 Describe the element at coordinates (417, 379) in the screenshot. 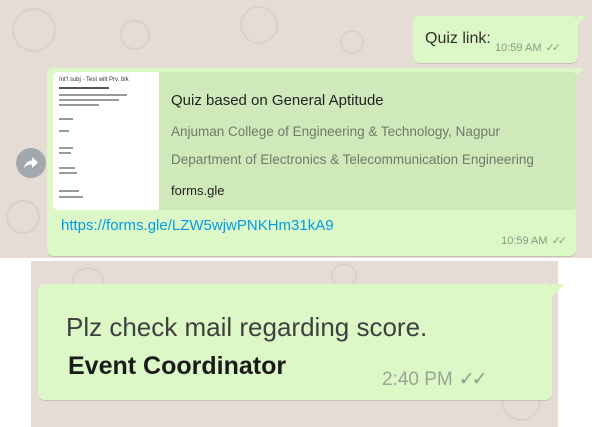

I see `timestamp: 2:40 PM` at that location.